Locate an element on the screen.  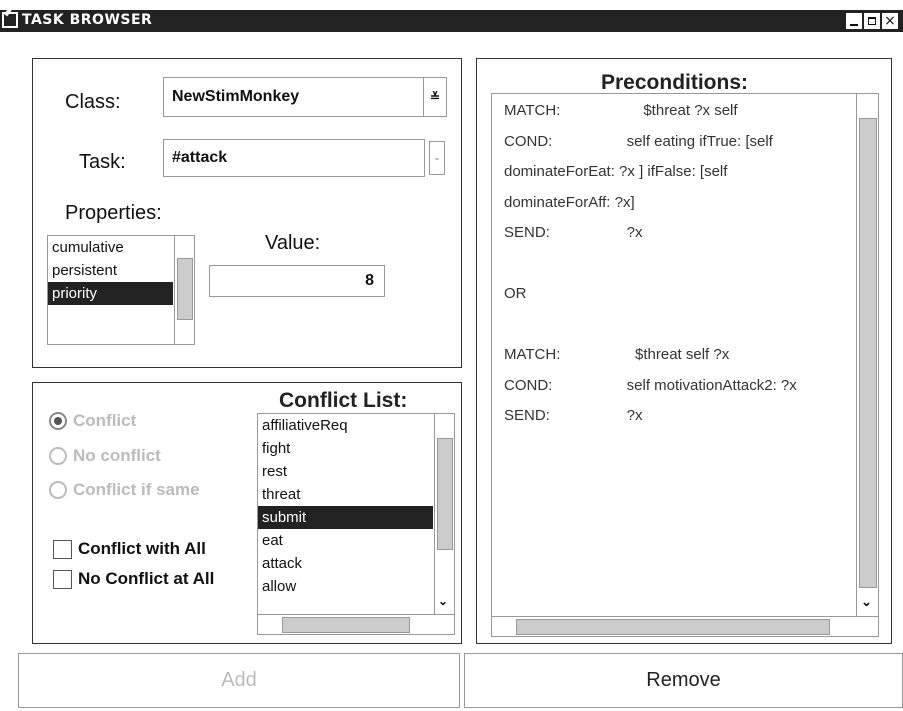
task-field: #attack is located at coordinates (294, 158).